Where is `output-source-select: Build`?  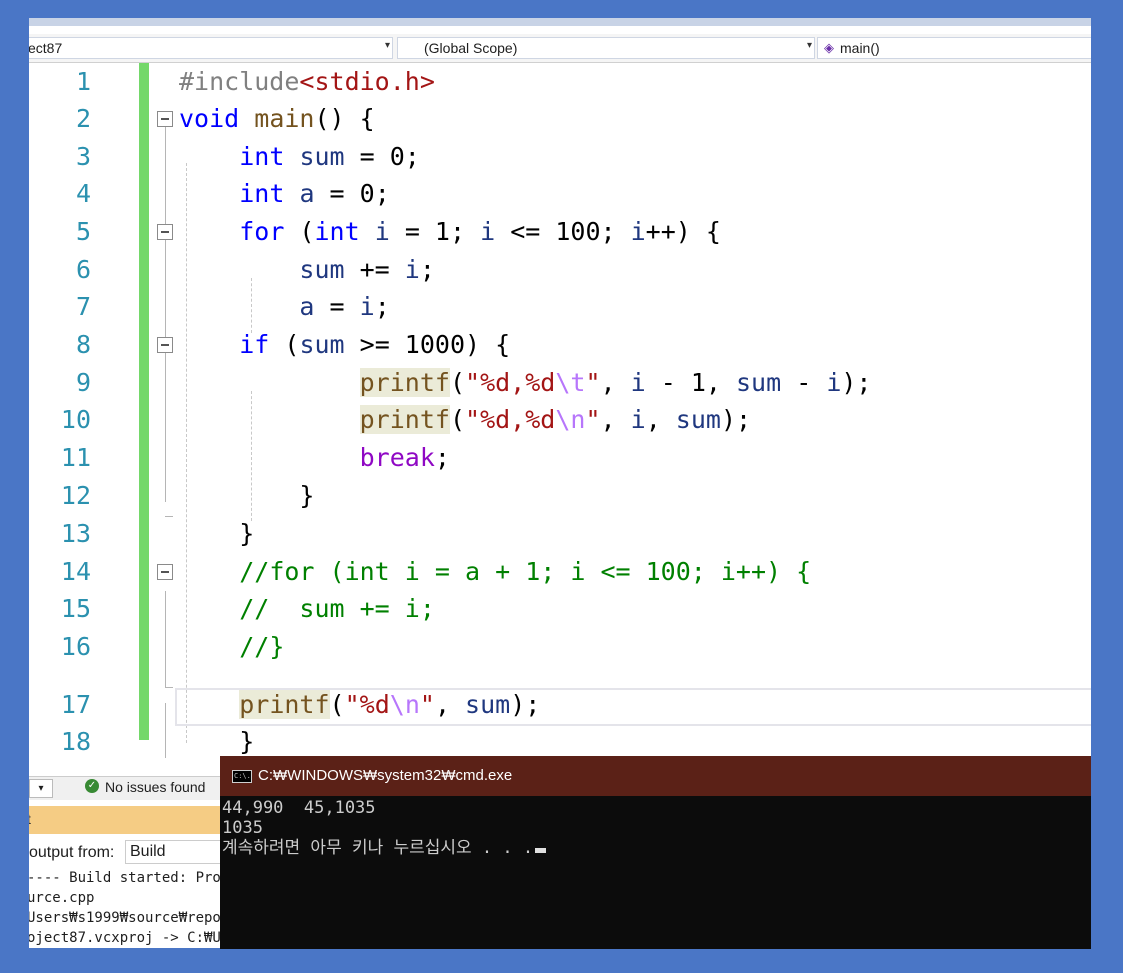
output-source-select: Build is located at coordinates (180, 852).